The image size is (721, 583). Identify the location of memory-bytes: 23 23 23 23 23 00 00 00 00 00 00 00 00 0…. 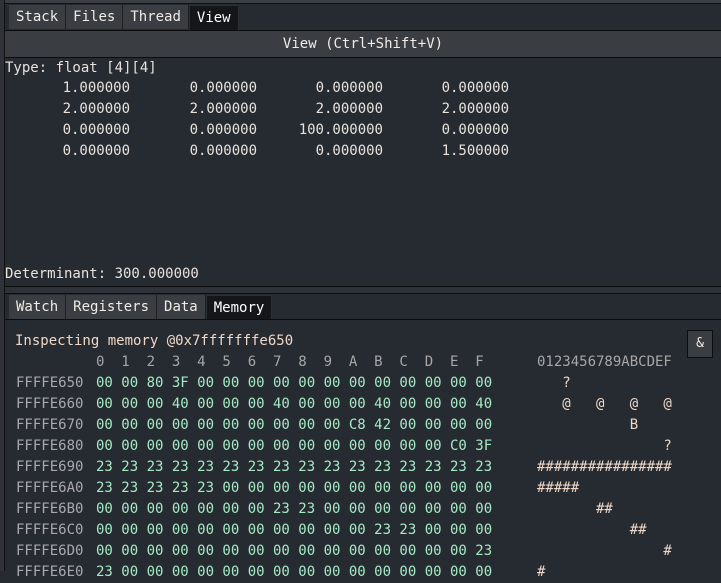
(294, 488).